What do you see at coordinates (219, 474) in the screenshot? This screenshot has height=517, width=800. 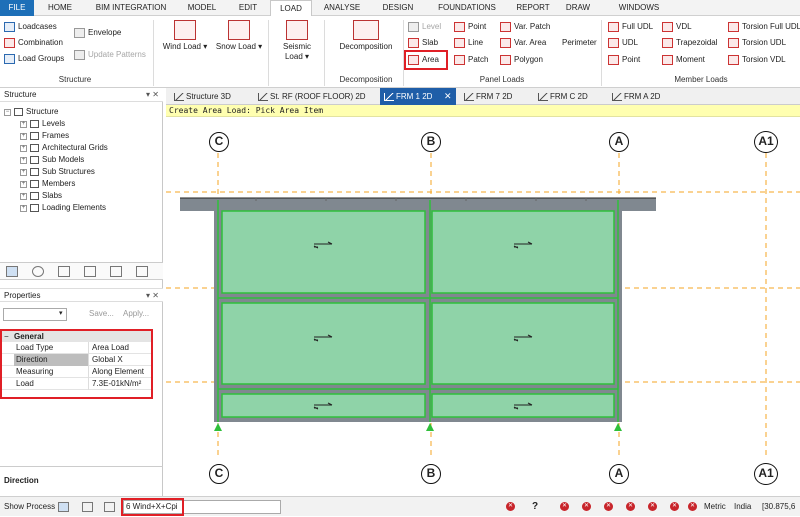 I see `grid-bubble-bottom: C` at bounding box center [219, 474].